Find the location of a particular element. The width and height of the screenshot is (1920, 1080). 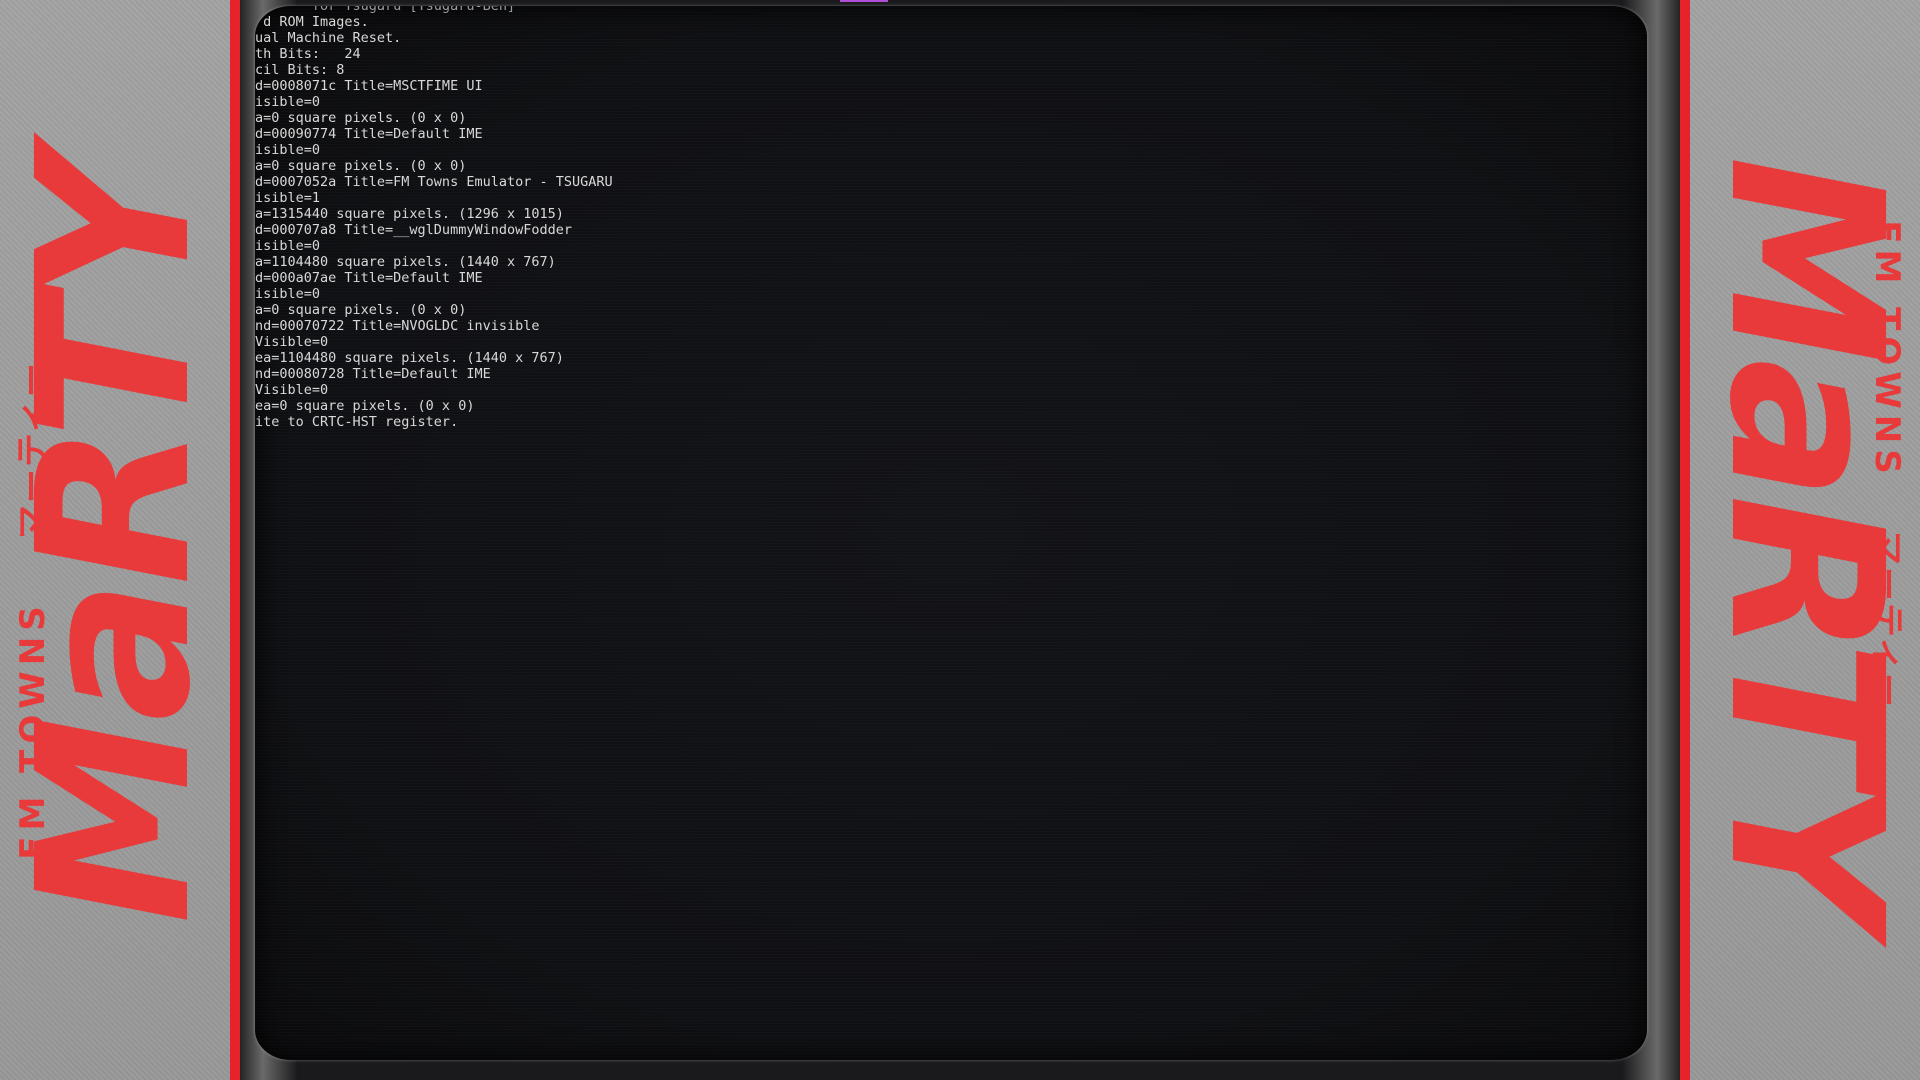

red-stripe-right is located at coordinates (1685, 540).